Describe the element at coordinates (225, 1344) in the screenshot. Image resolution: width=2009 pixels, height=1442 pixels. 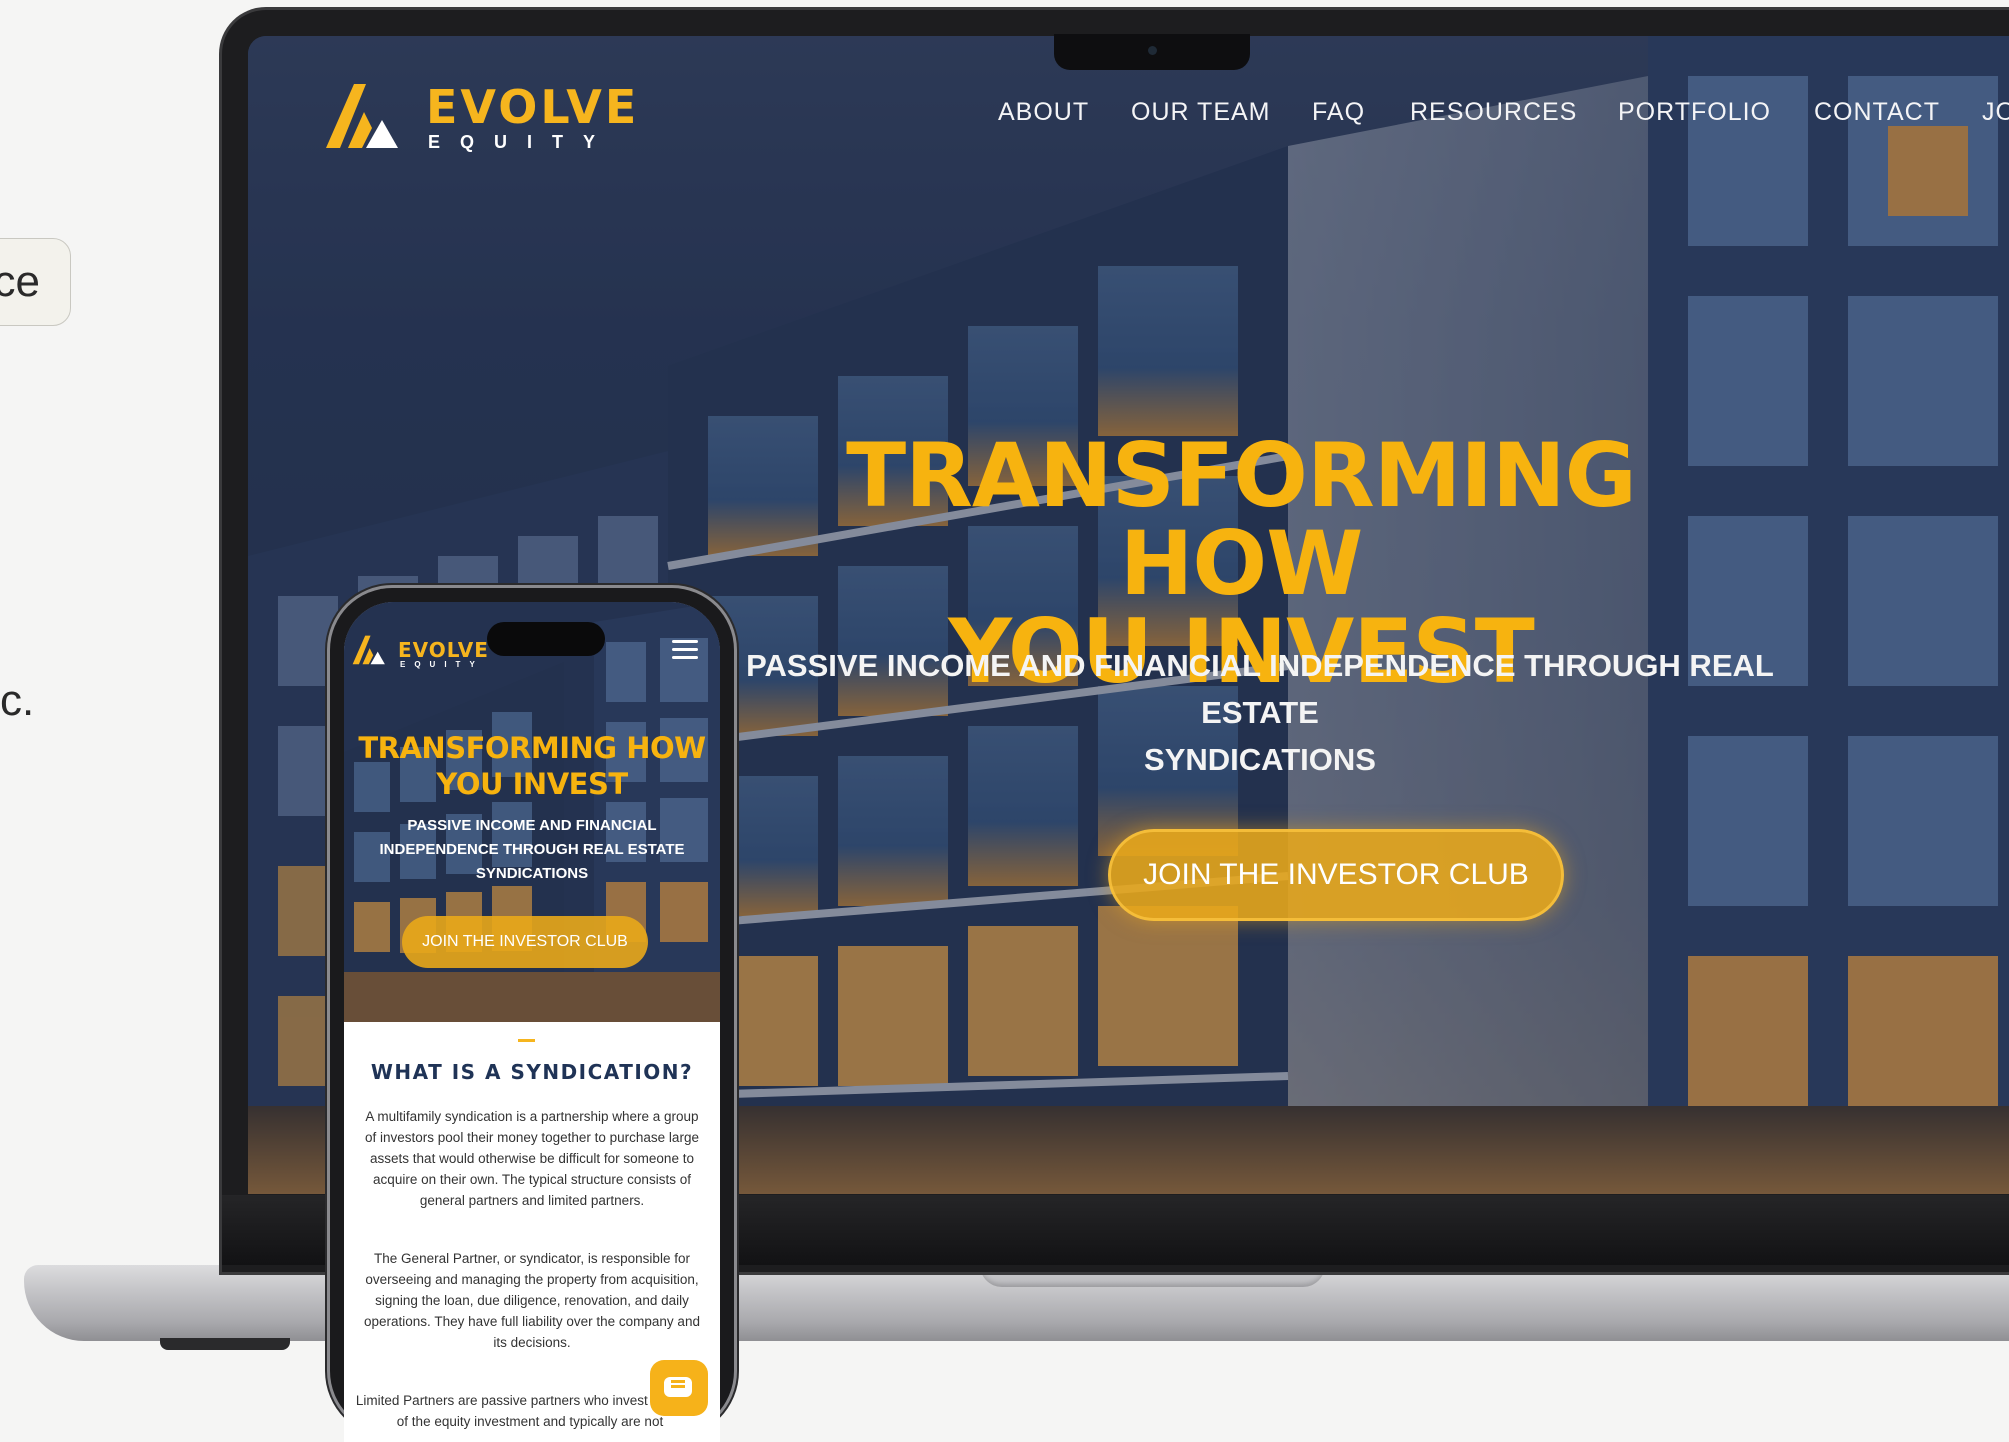
I see `laptop-foot` at that location.